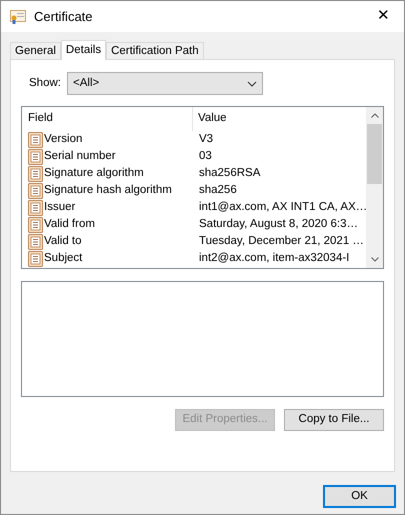 The image size is (405, 515). Describe the element at coordinates (45, 83) in the screenshot. I see `show-label: Show:` at that location.